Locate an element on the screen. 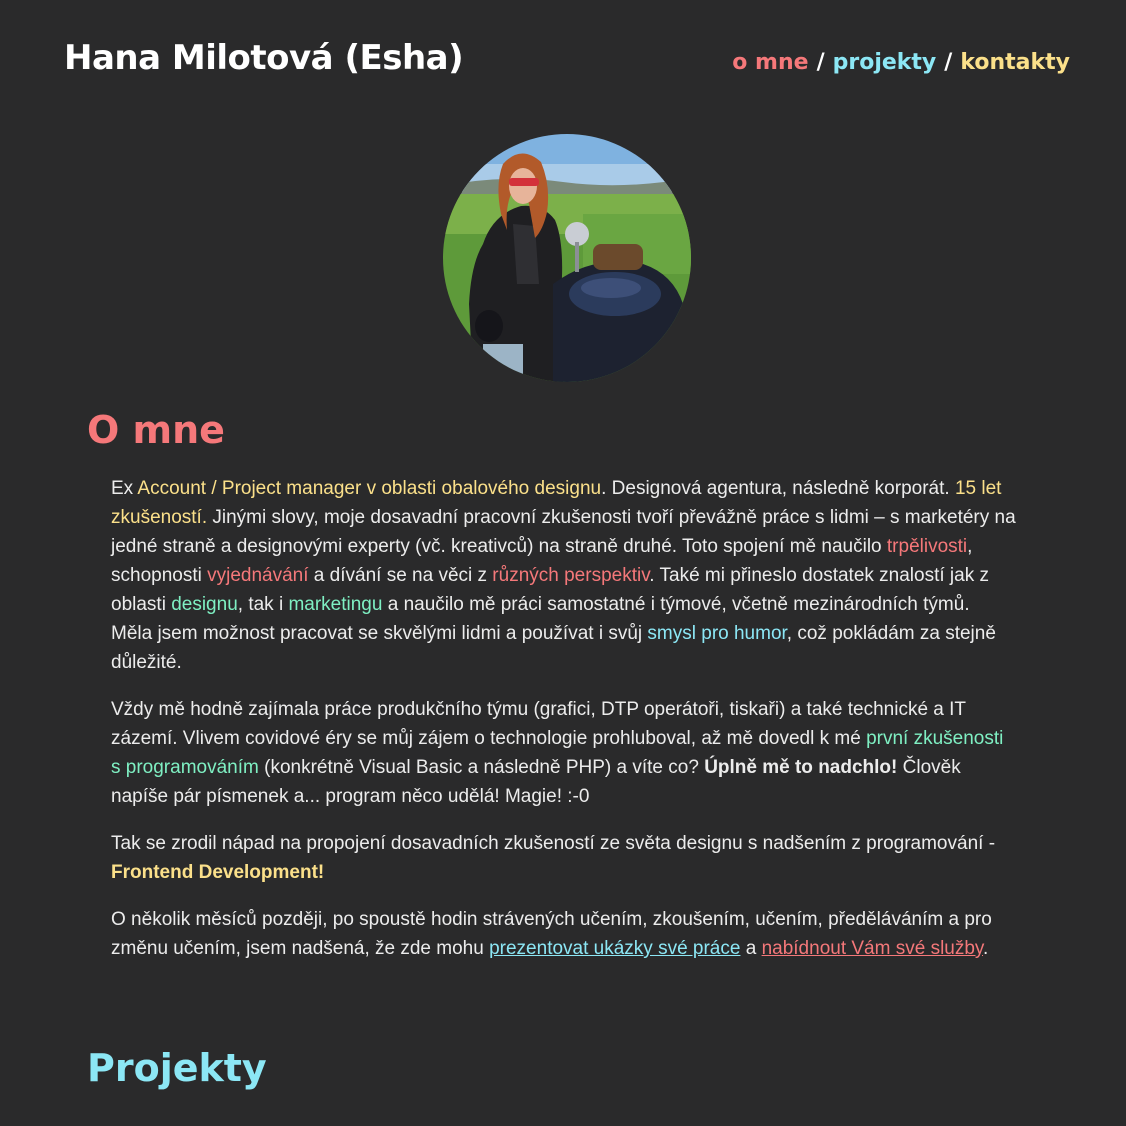  emphasis-excited: Úplně mě to nadchlo! is located at coordinates (801, 767).